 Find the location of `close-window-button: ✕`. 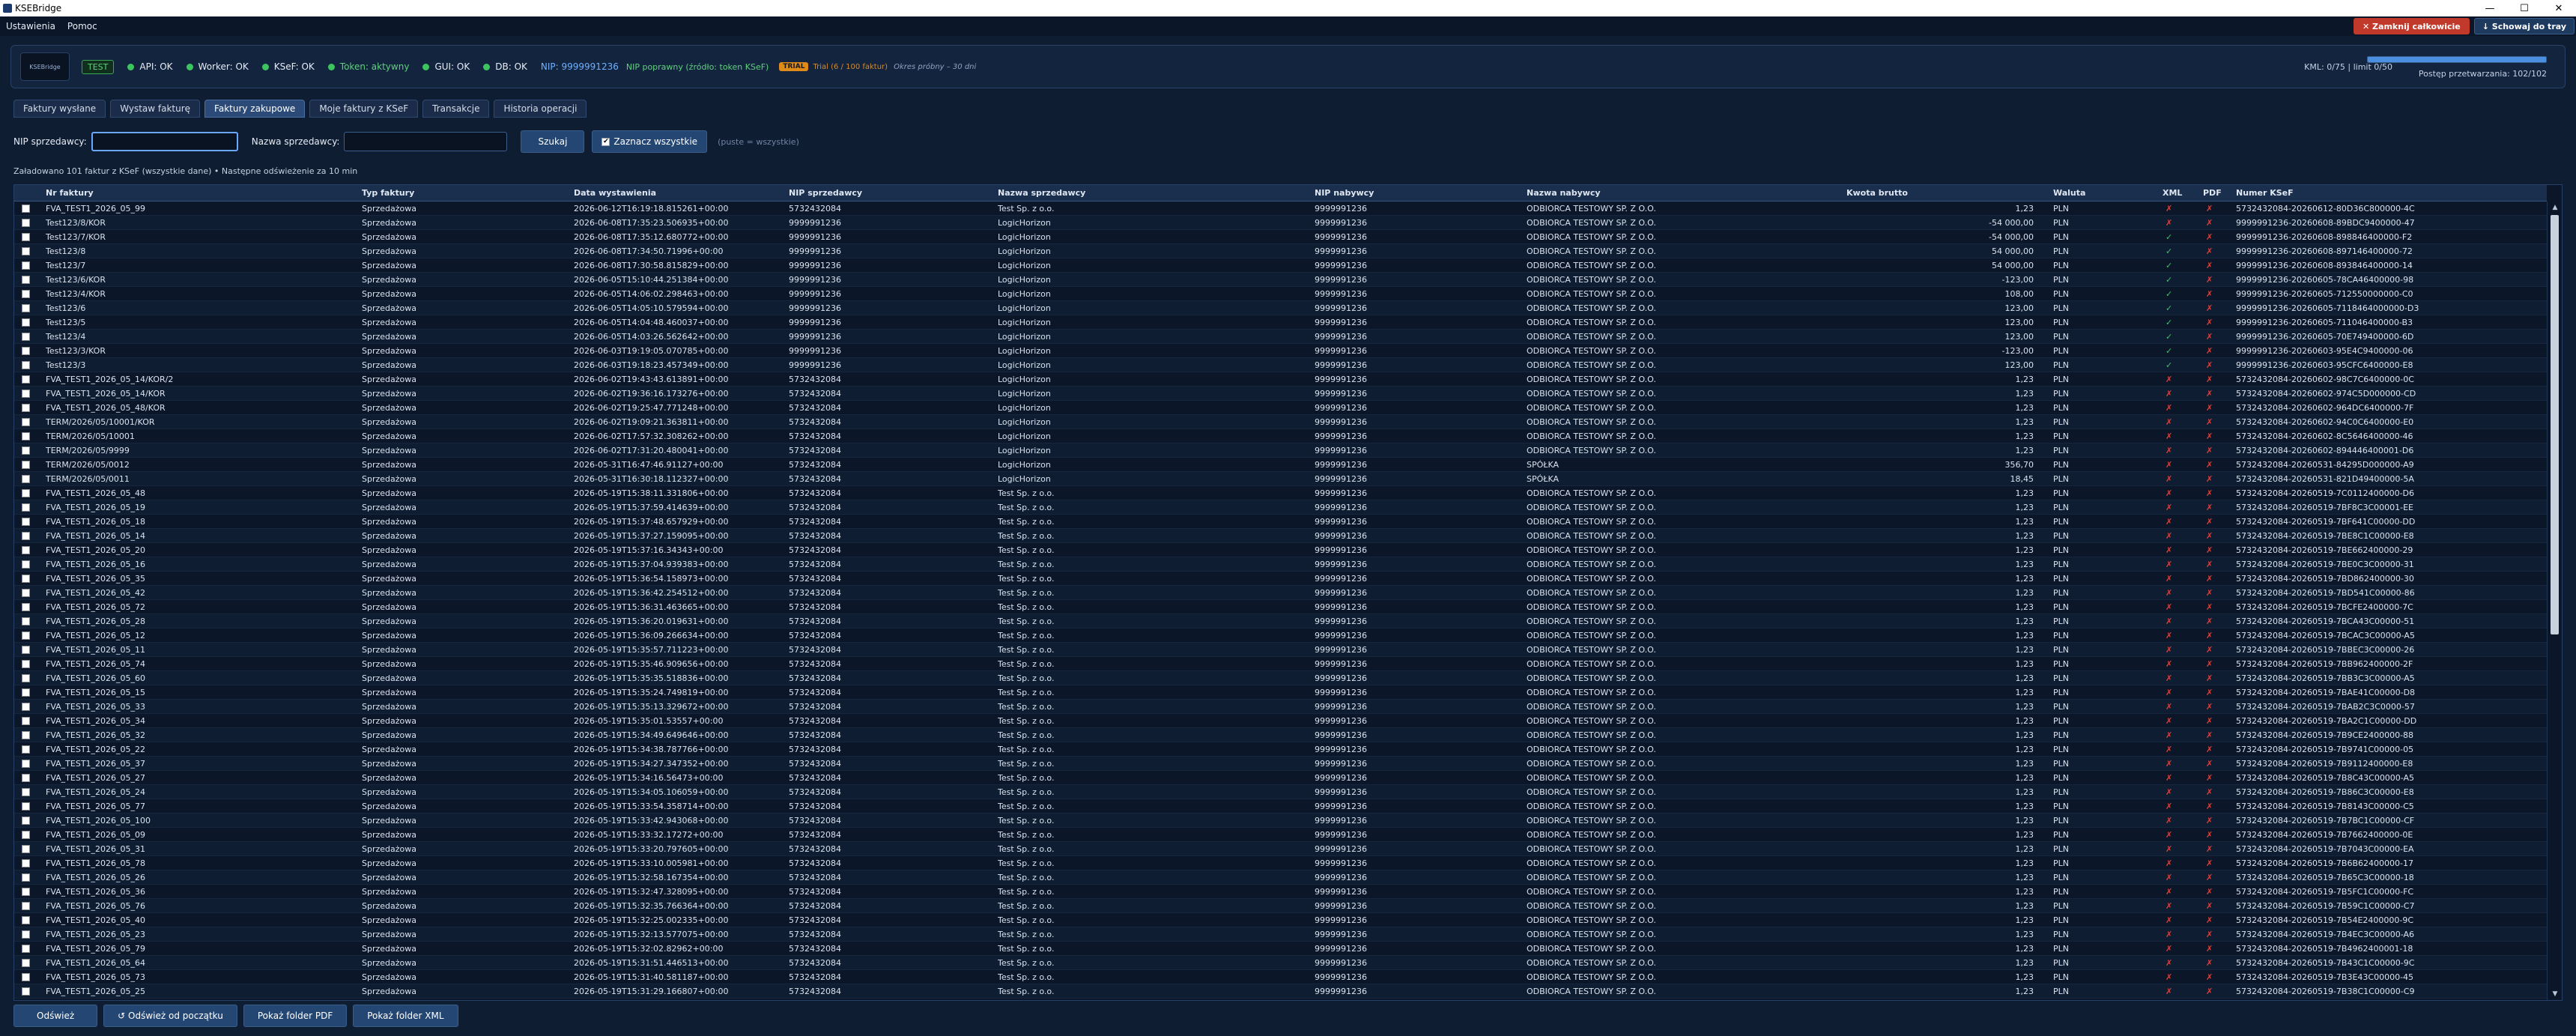

close-window-button: ✕ is located at coordinates (2559, 8).